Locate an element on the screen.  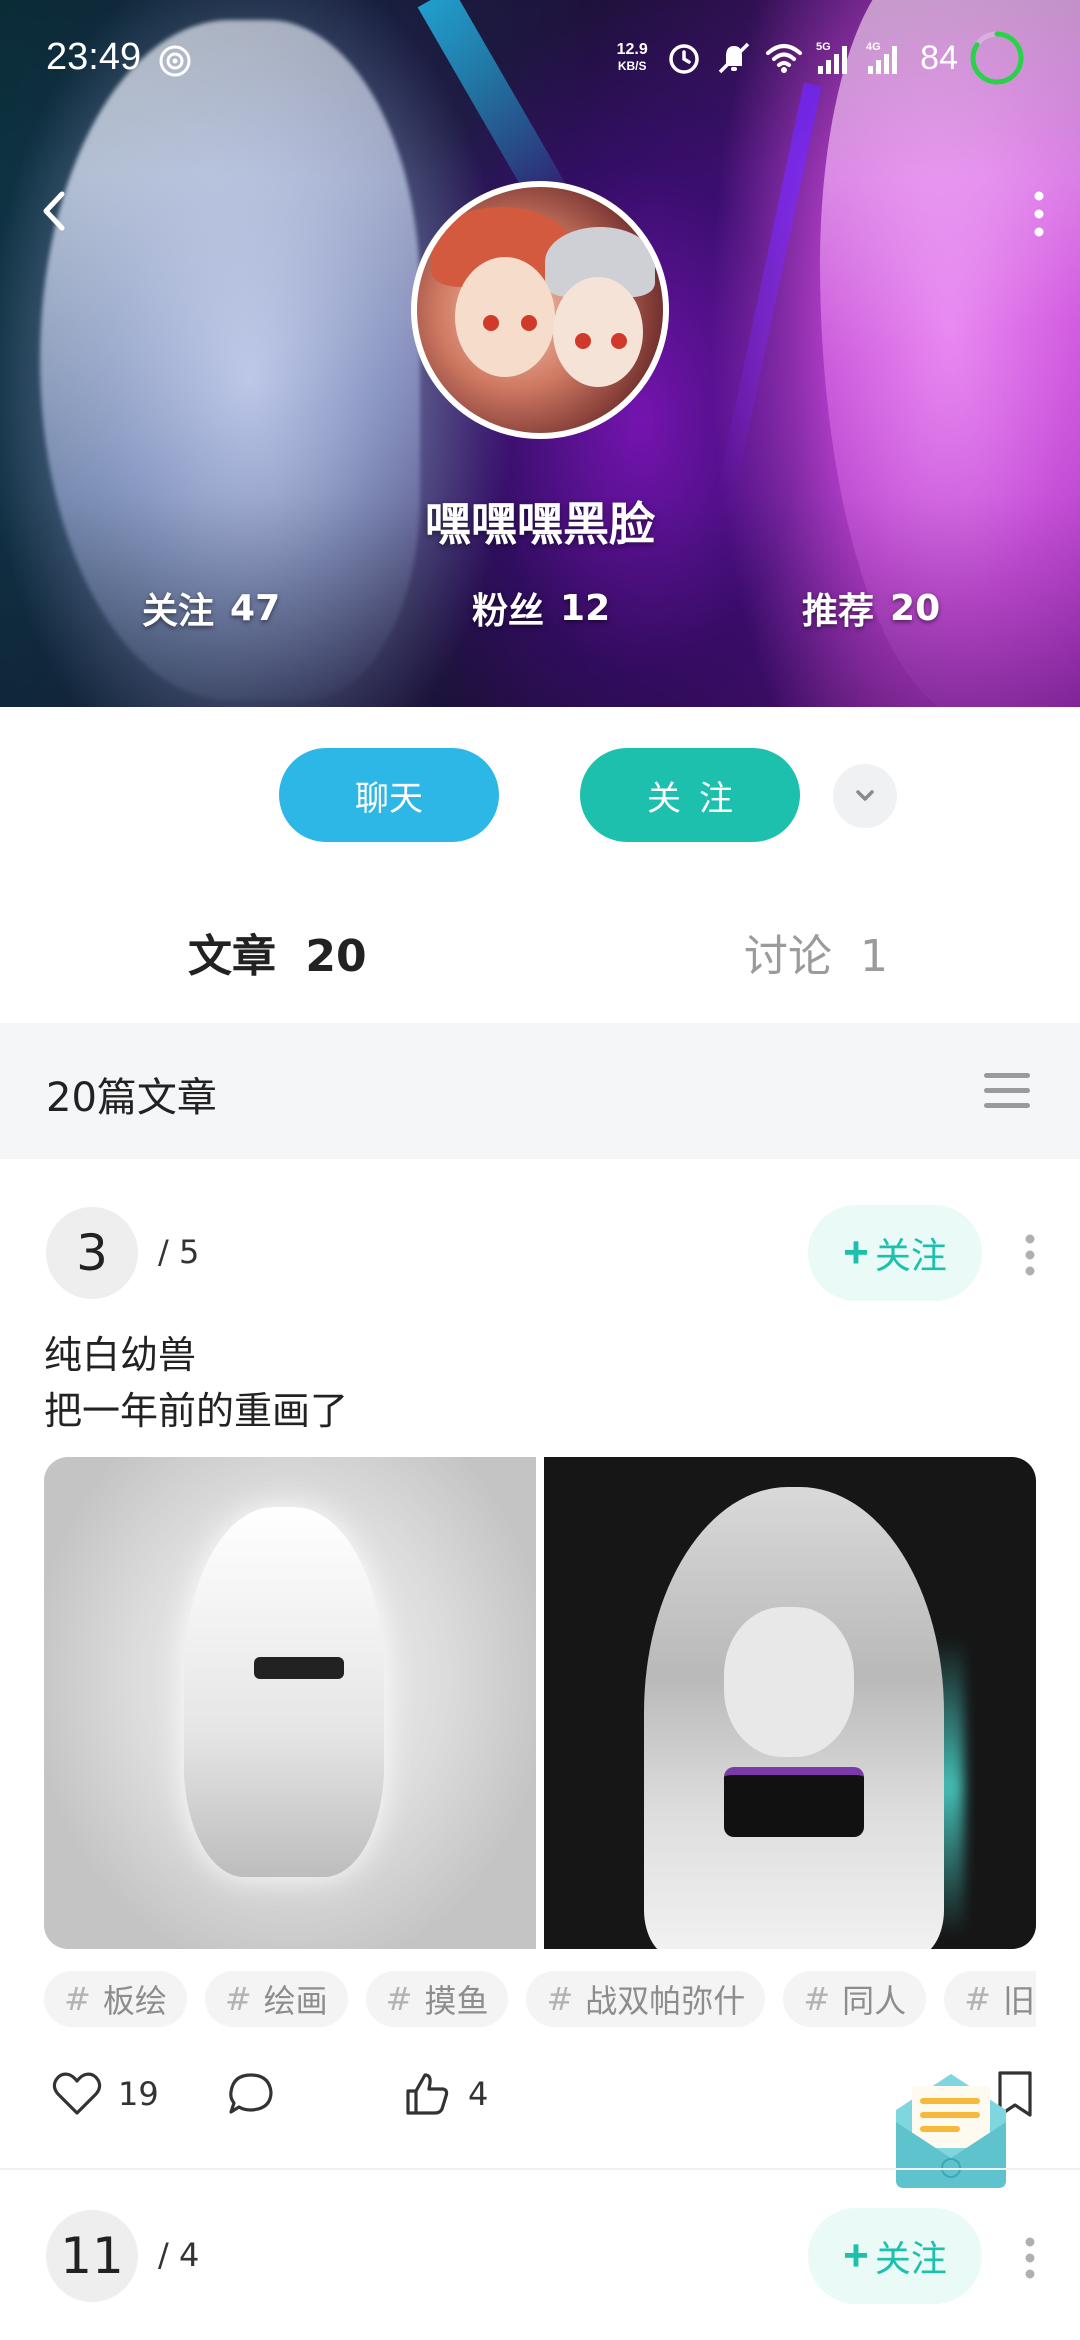
heart-icon is located at coordinates (77, 2093).